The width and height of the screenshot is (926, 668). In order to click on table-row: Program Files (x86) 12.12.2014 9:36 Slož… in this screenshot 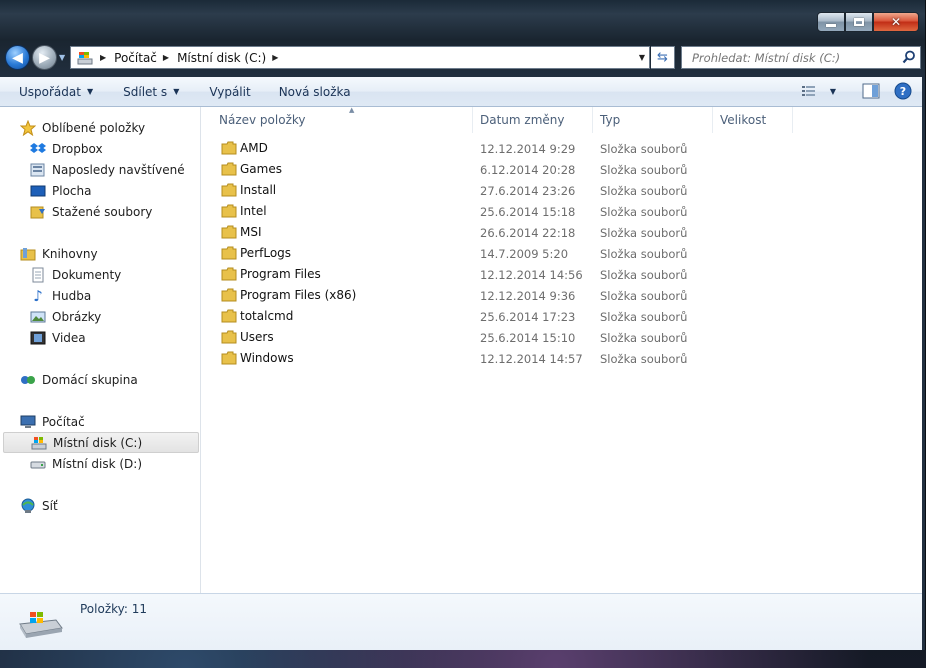, I will do `click(562, 296)`.